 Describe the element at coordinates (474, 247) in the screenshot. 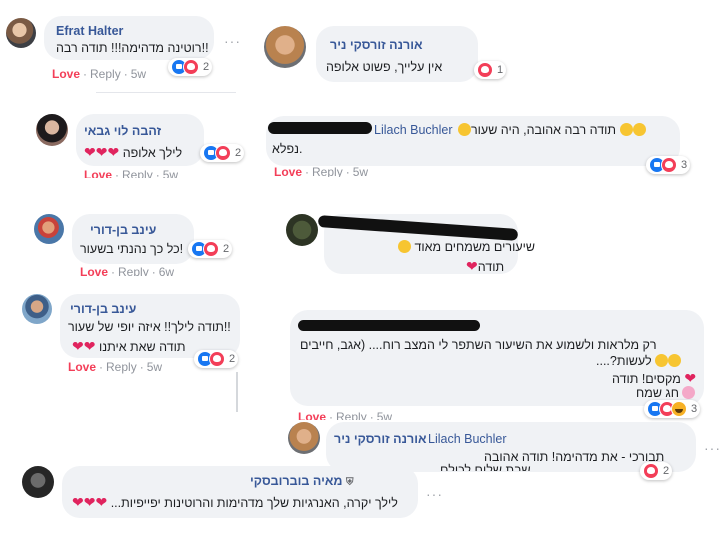

I see `comment-text-body: שיעורים משמחים מאוד` at that location.